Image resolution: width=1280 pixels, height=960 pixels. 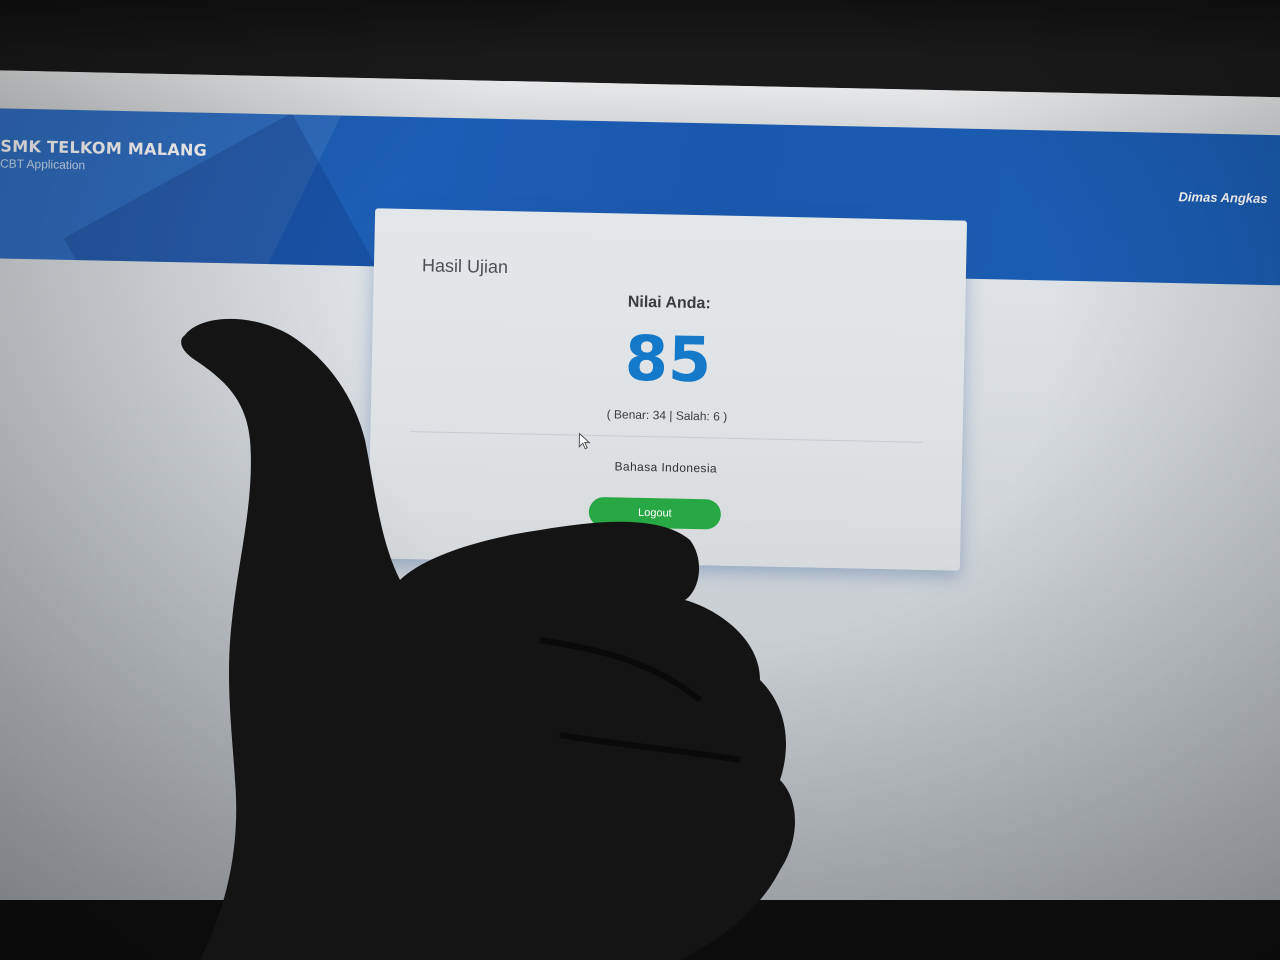 I want to click on monitor-bezel, so click(x=640, y=930).